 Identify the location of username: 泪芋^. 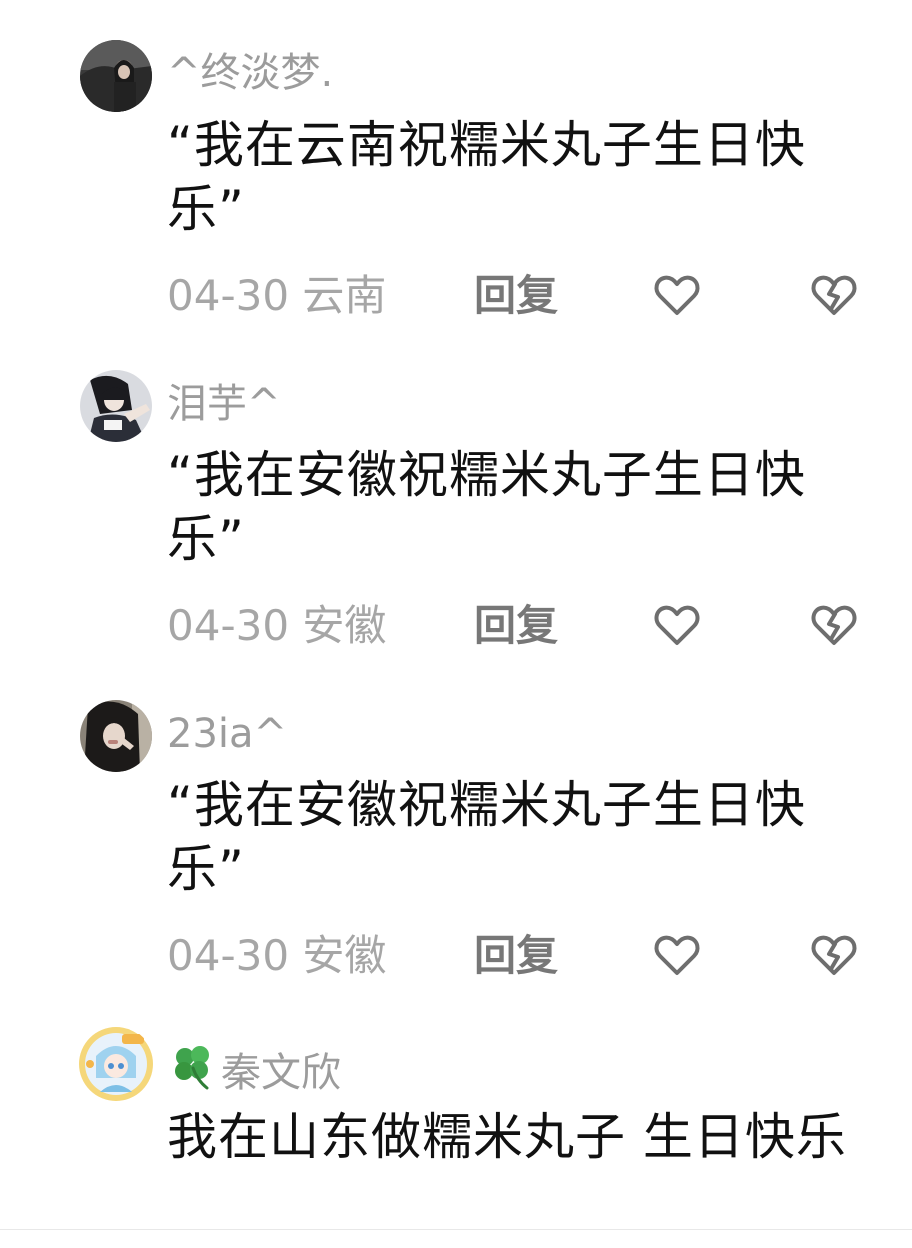
(224, 404).